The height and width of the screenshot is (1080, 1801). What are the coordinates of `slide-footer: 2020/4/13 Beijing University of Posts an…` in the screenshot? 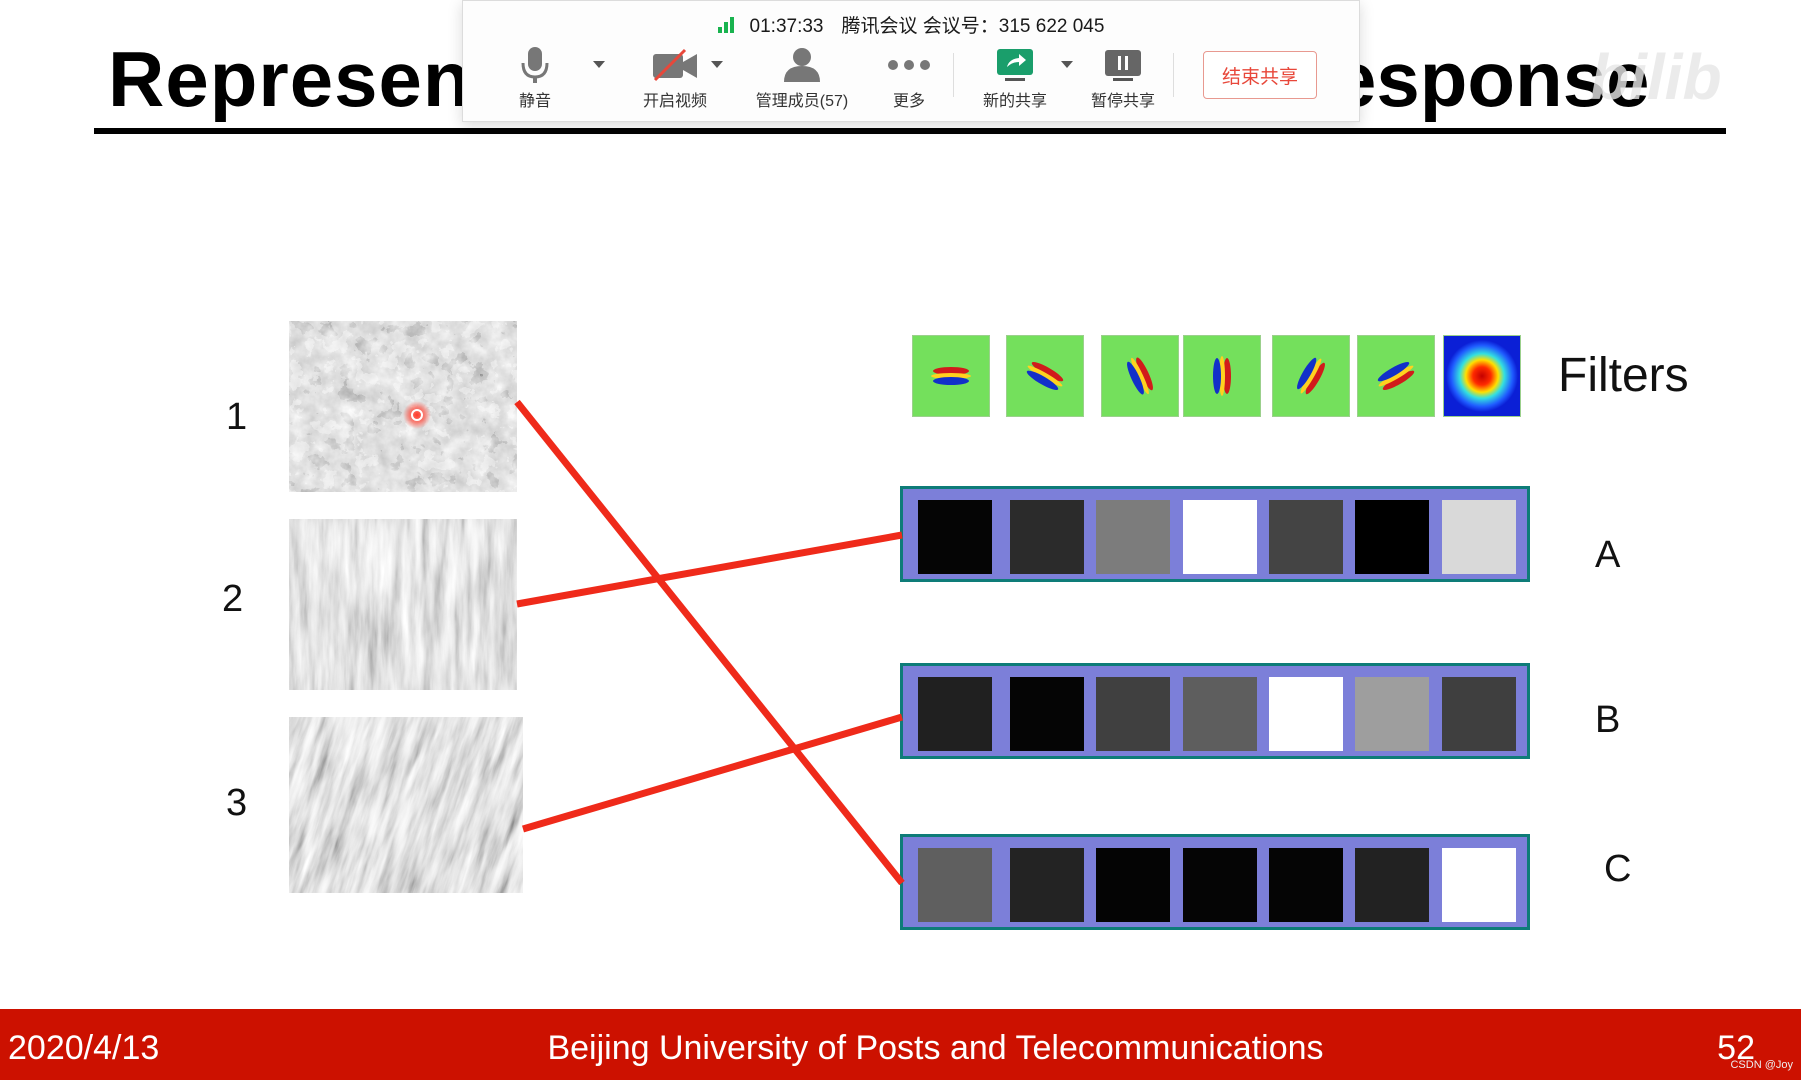 It's located at (900, 1044).